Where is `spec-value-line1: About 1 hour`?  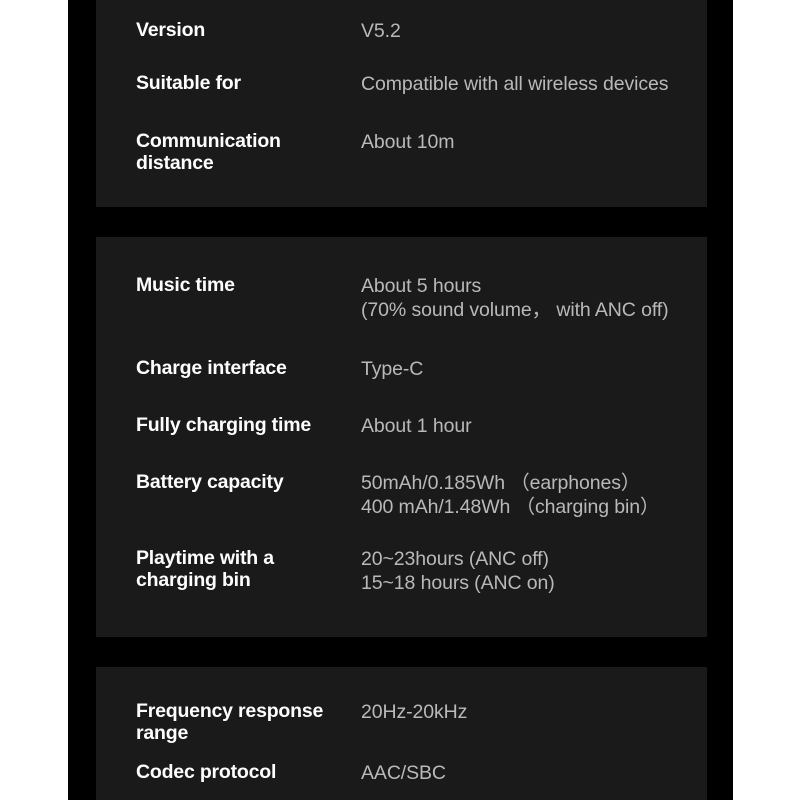
spec-value-line1: About 1 hour is located at coordinates (416, 426).